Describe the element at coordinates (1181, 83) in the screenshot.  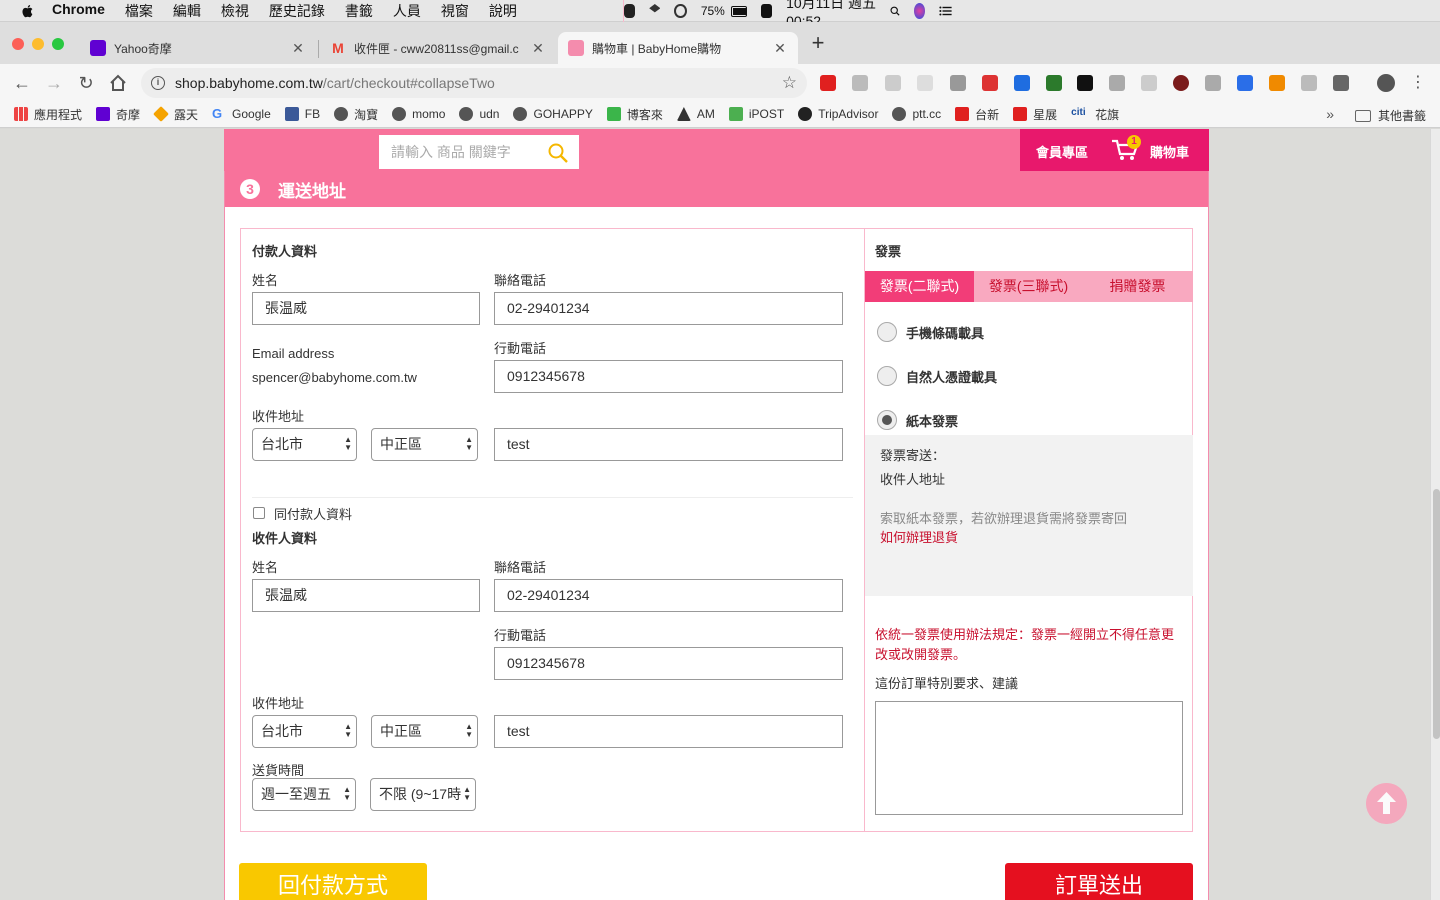
I see `extension-k-icon` at that location.